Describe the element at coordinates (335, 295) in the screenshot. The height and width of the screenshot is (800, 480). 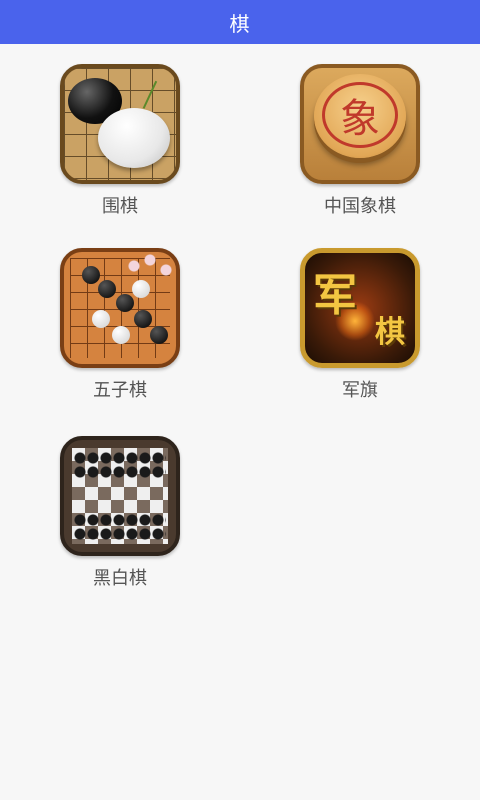
I see `junqi-icon-character: 军` at that location.